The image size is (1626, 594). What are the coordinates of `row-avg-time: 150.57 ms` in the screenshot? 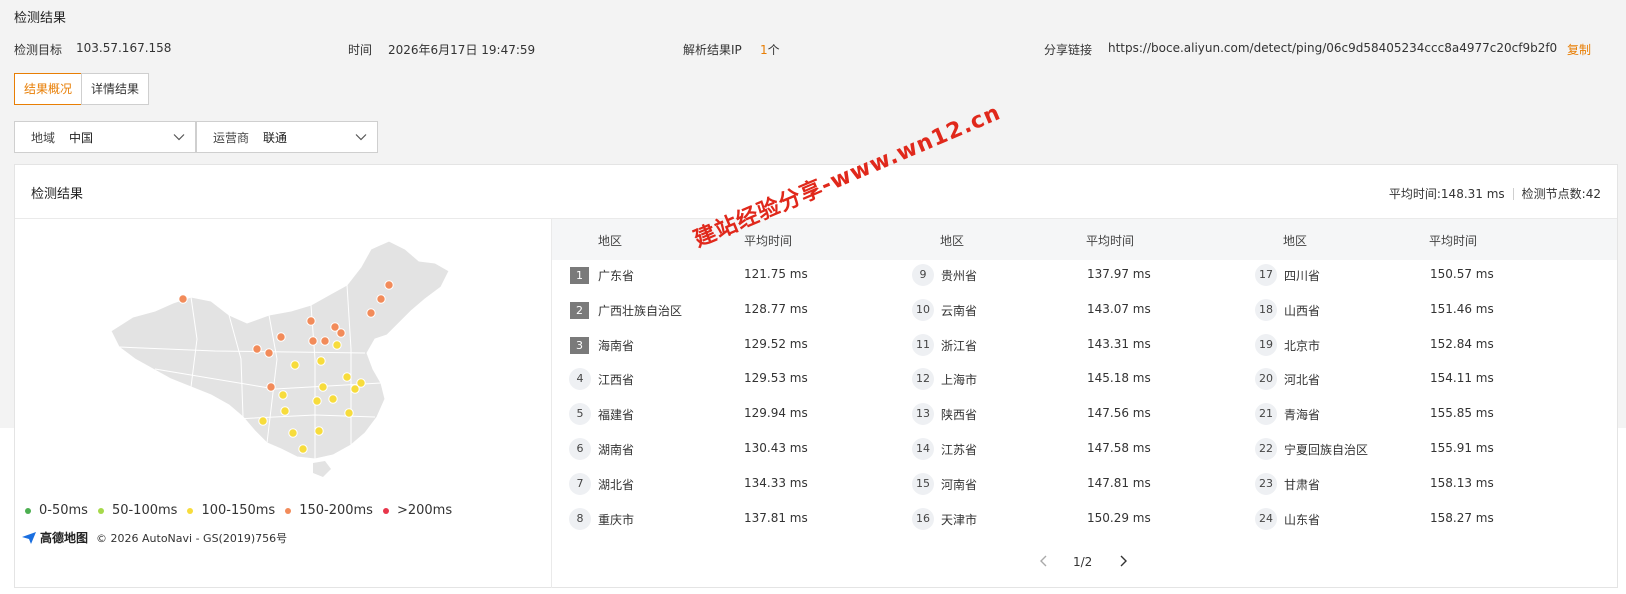 It's located at (1462, 274).